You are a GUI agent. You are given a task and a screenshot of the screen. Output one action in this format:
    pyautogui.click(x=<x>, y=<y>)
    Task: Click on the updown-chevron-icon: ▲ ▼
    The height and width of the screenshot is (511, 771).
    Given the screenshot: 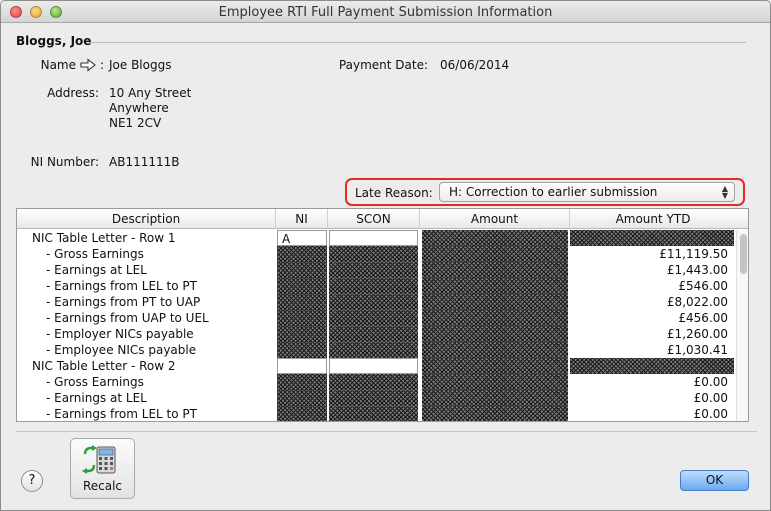 What is the action you would take?
    pyautogui.click(x=724, y=192)
    